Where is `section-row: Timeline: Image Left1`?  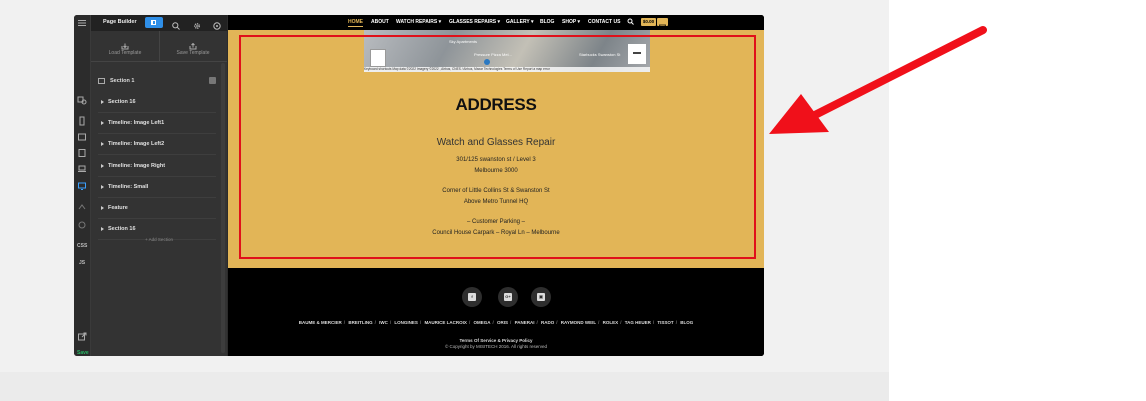 section-row: Timeline: Image Left1 is located at coordinates (157, 124).